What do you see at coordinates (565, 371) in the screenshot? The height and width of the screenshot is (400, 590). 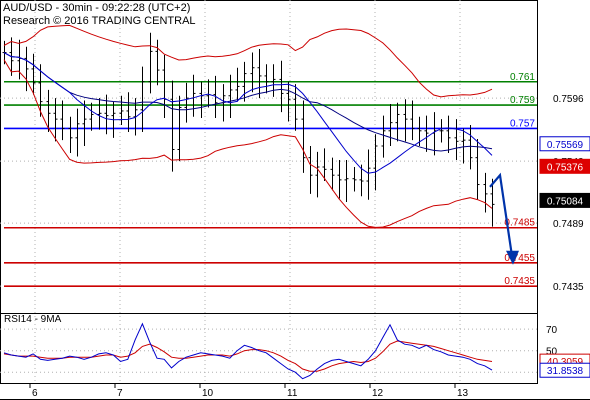 I see `rsi-tag-label: 31.8538` at bounding box center [565, 371].